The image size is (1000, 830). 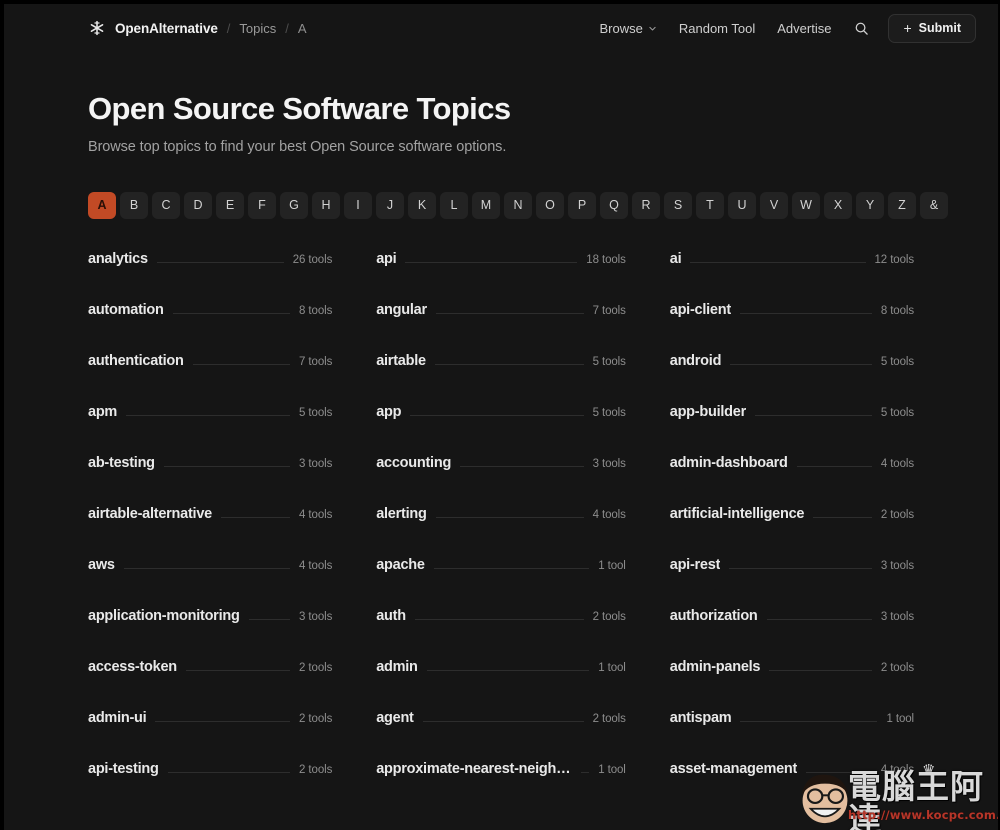 I want to click on topic-link: api-testing 2 tools, so click(x=210, y=786).